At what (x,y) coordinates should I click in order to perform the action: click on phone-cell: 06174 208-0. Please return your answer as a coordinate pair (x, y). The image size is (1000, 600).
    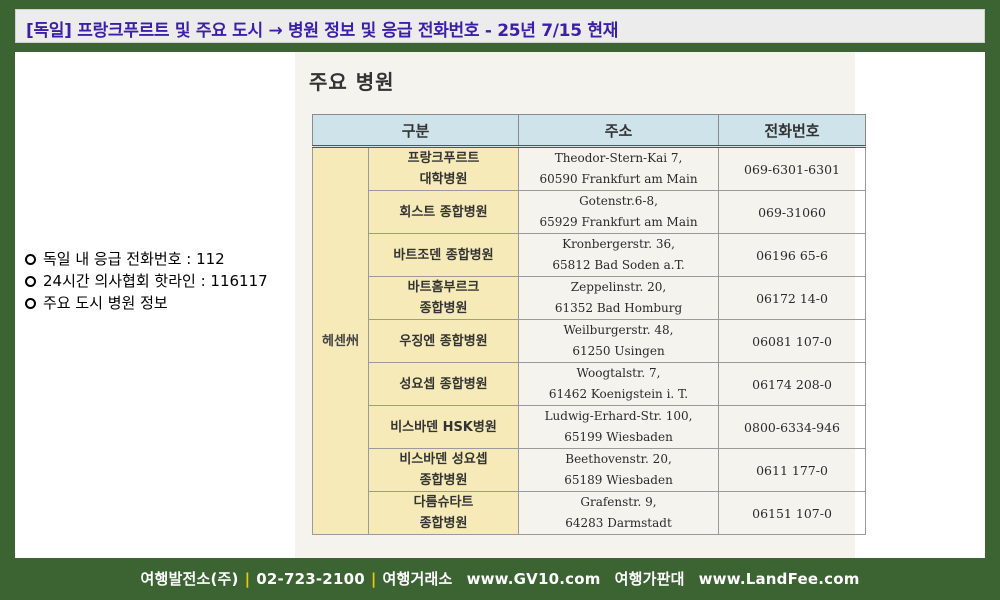
    Looking at the image, I should click on (792, 384).